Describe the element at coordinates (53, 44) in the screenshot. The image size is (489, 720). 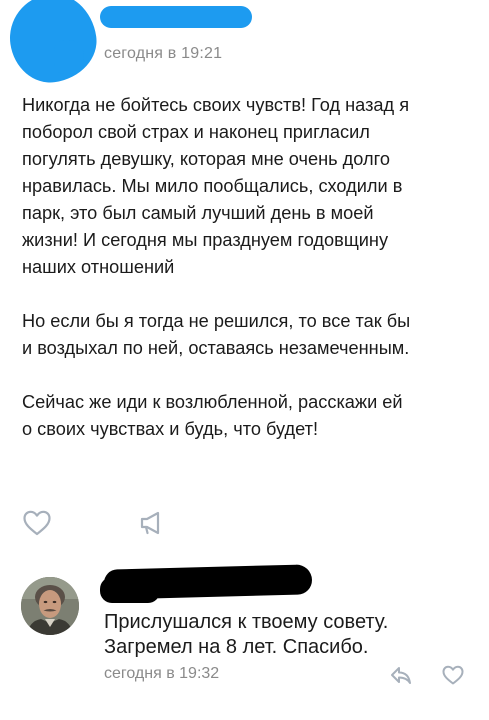
I see `post-author-avatar-redacted` at that location.